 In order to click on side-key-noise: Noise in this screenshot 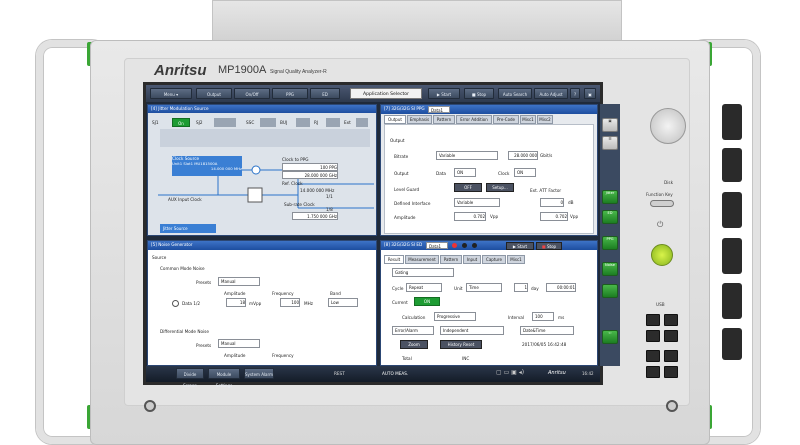, I will do `click(610, 269)`.